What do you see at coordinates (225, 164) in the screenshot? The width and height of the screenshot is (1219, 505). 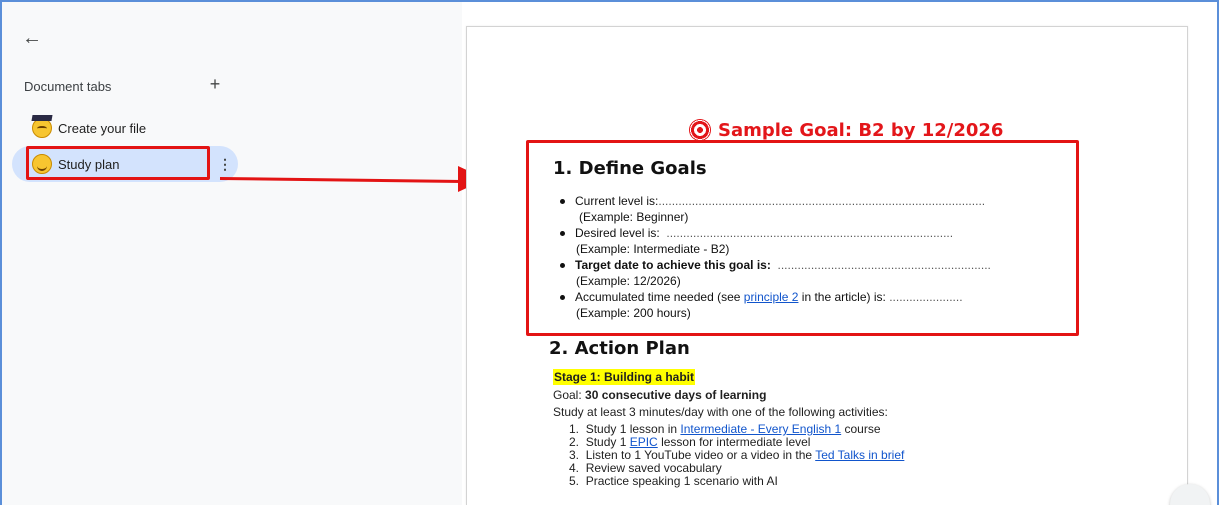 I see `more-options-icon: ⋮` at bounding box center [225, 164].